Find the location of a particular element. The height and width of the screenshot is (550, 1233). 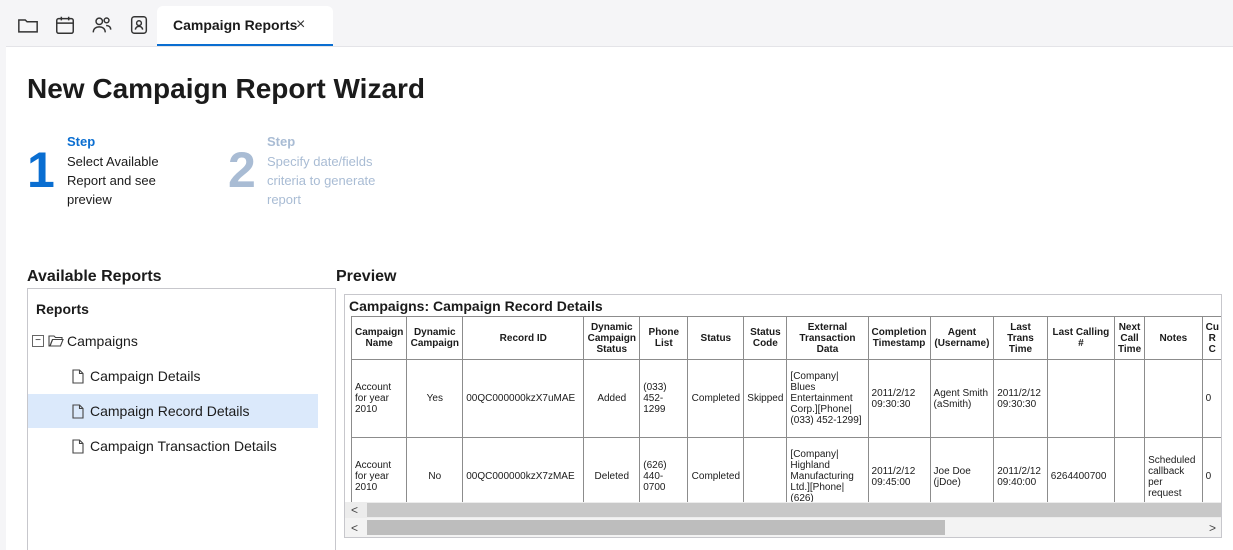

tree-item-label: Campaign Transaction Details is located at coordinates (183, 446).